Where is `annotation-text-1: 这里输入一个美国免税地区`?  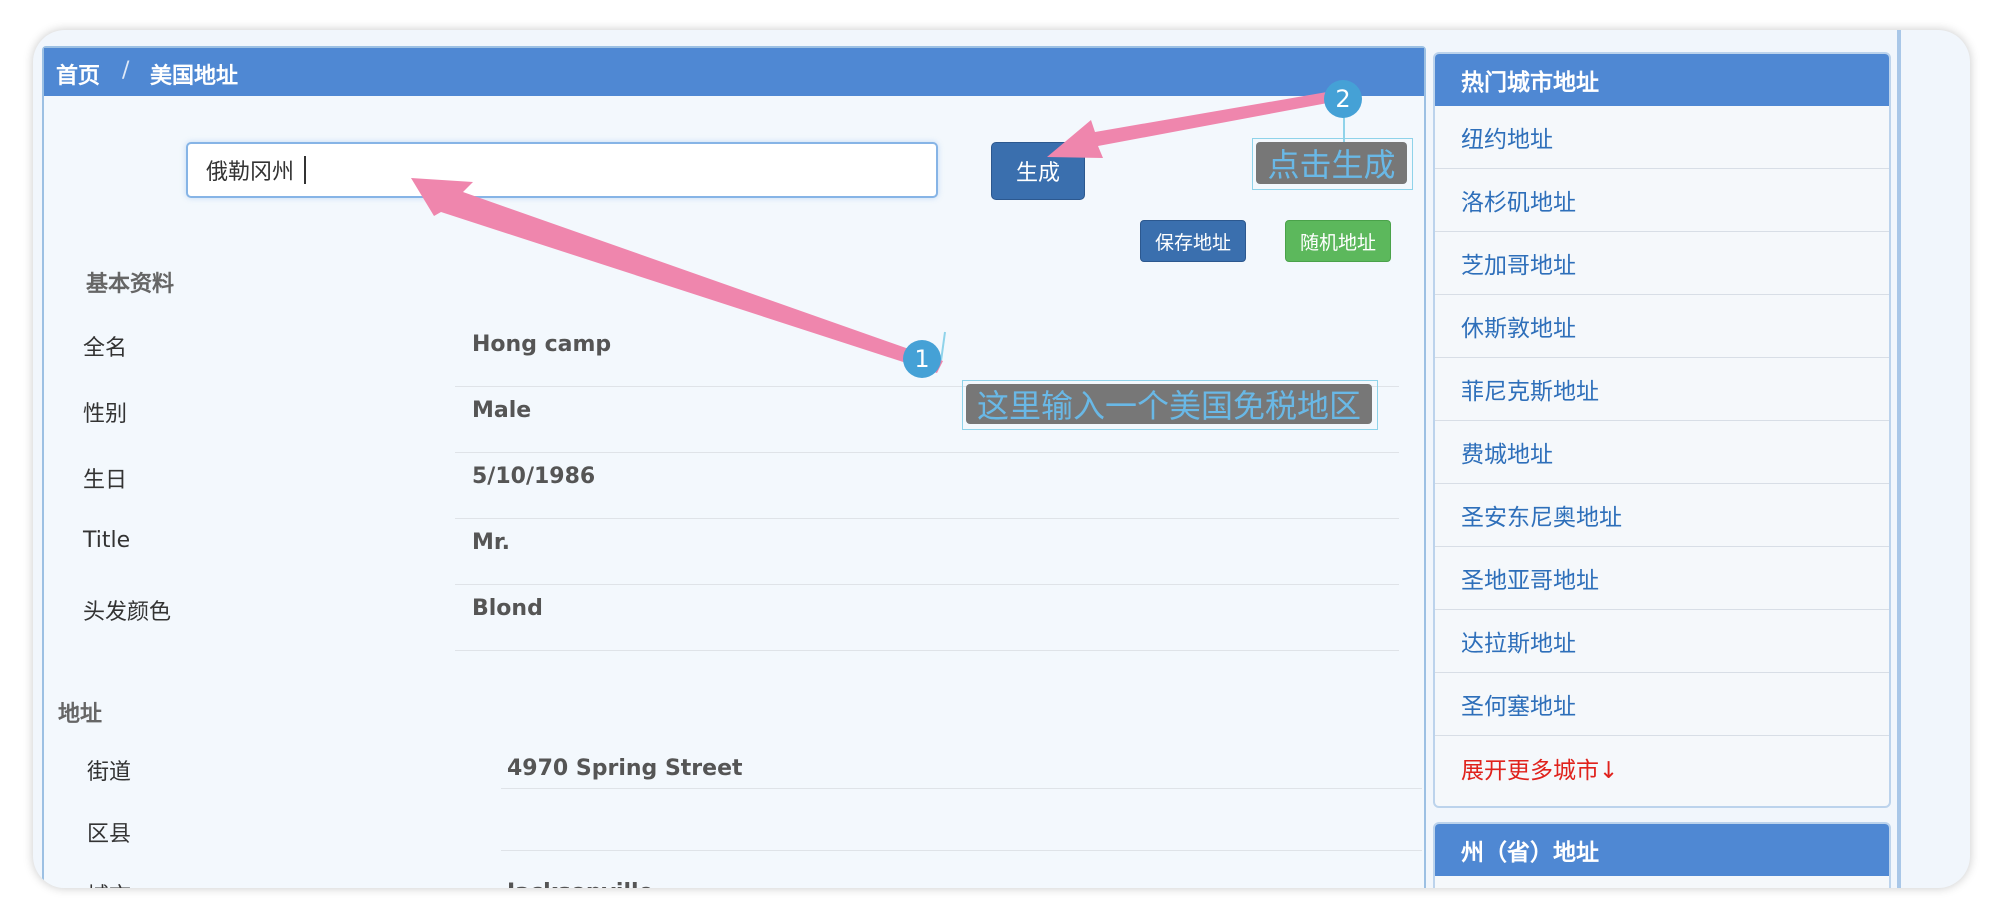 annotation-text-1: 这里输入一个美国免税地区 is located at coordinates (1169, 404).